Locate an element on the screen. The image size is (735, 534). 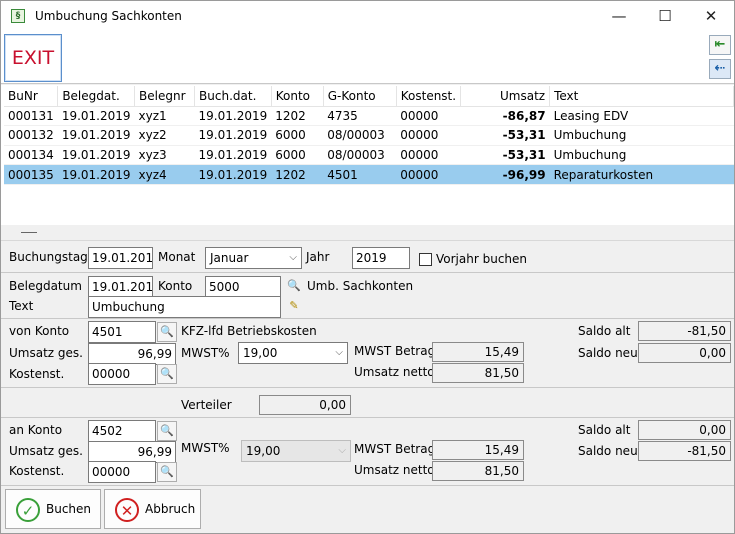
col-header-buchdat: Buch.dat. is located at coordinates (233, 96).